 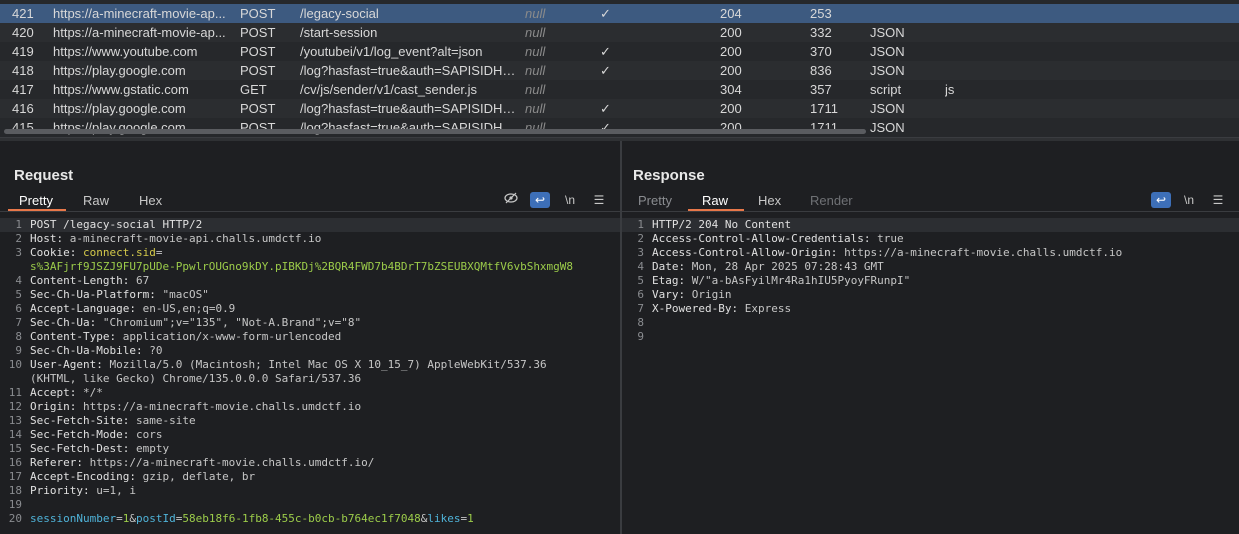 What do you see at coordinates (15, 406) in the screenshot?
I see `line-number: 12` at bounding box center [15, 406].